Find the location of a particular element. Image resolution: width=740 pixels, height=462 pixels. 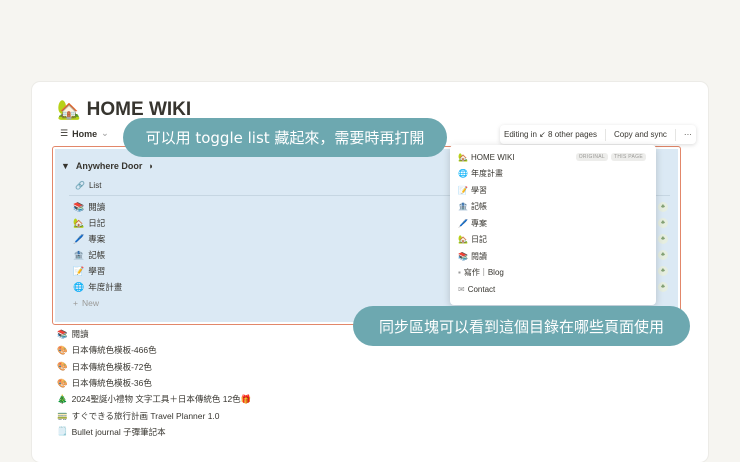

toggle-anywhere-door: ▼ Anywhere Door ◗ is located at coordinates (107, 166).